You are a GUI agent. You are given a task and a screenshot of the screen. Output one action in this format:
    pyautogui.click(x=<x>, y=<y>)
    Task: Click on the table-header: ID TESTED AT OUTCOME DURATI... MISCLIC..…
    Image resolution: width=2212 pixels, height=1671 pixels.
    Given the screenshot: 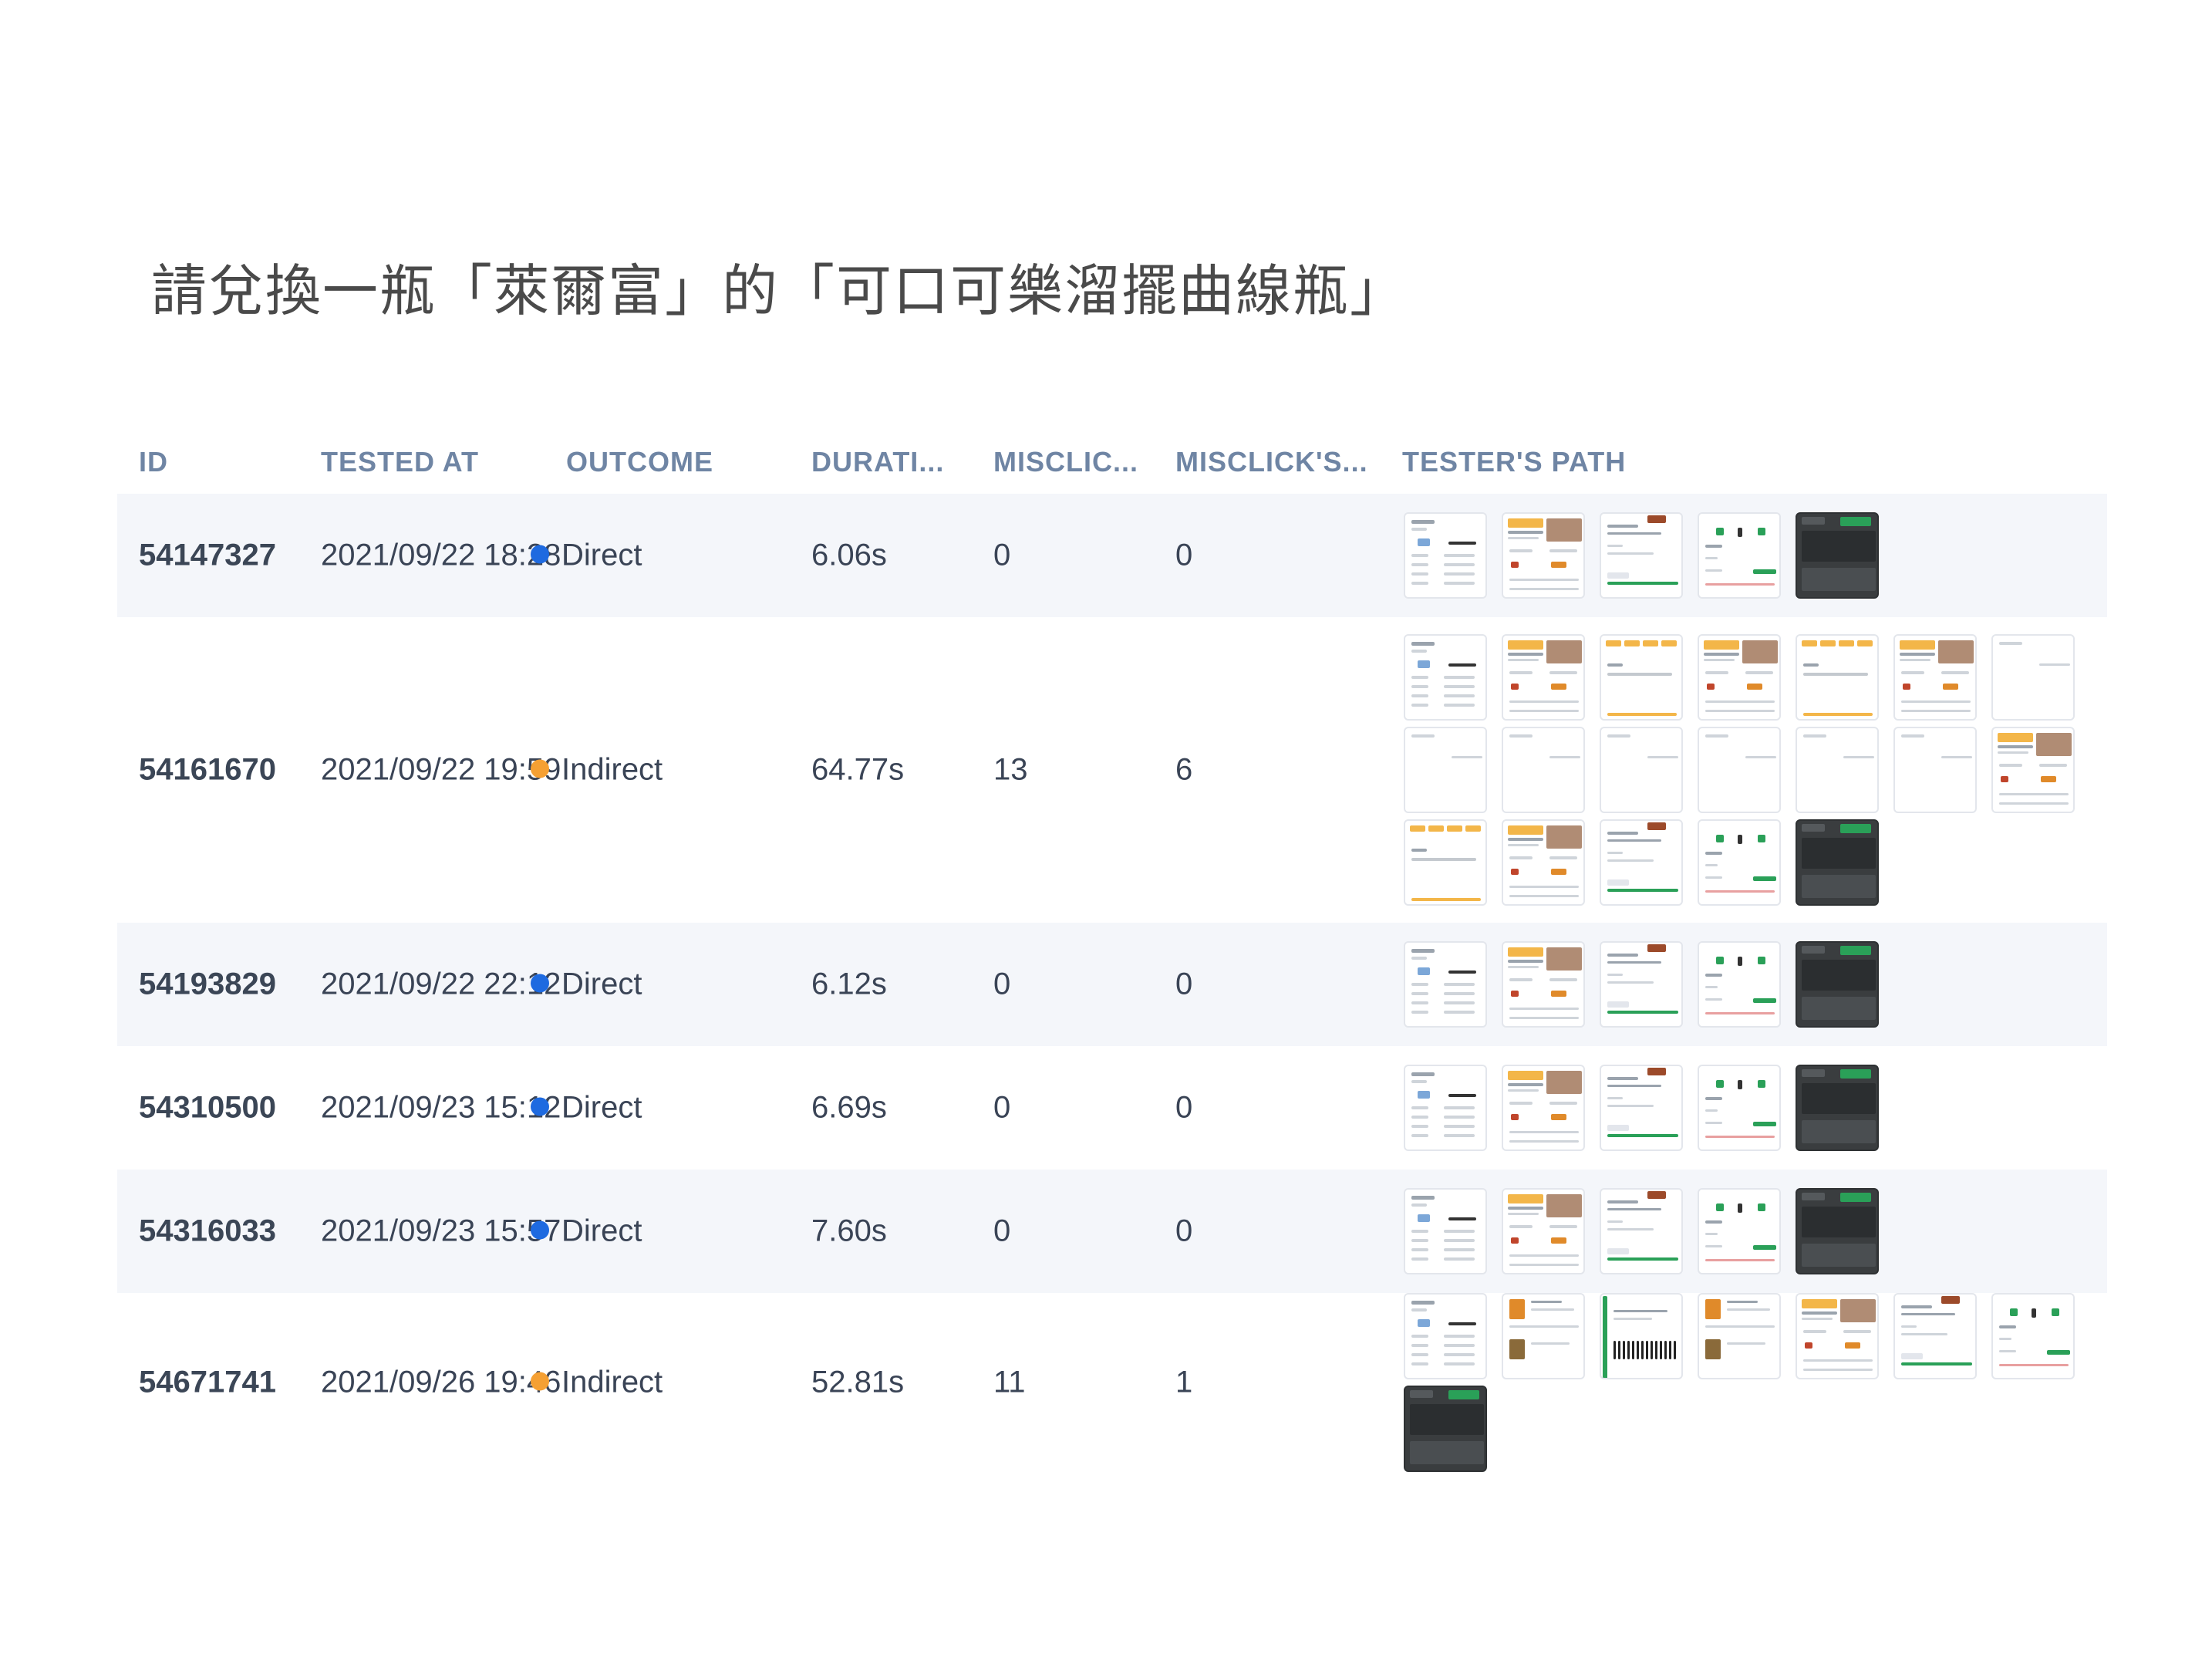 What is the action you would take?
    pyautogui.click(x=1112, y=463)
    